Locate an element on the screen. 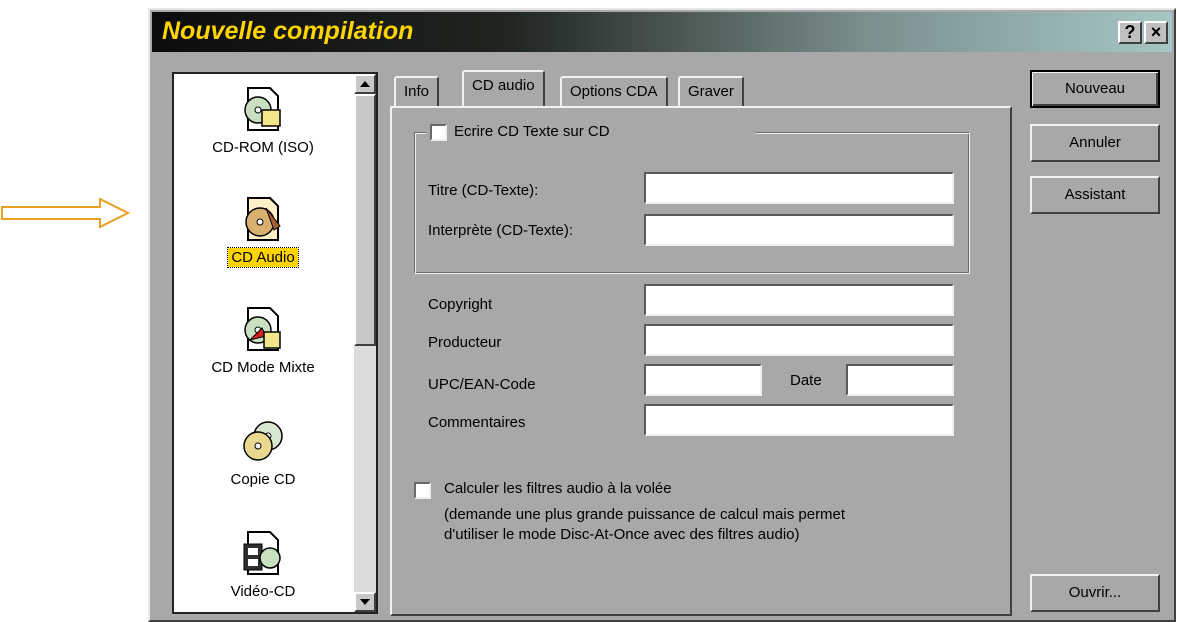 The width and height of the screenshot is (1177, 622). new-button: Nouveau is located at coordinates (1095, 89).